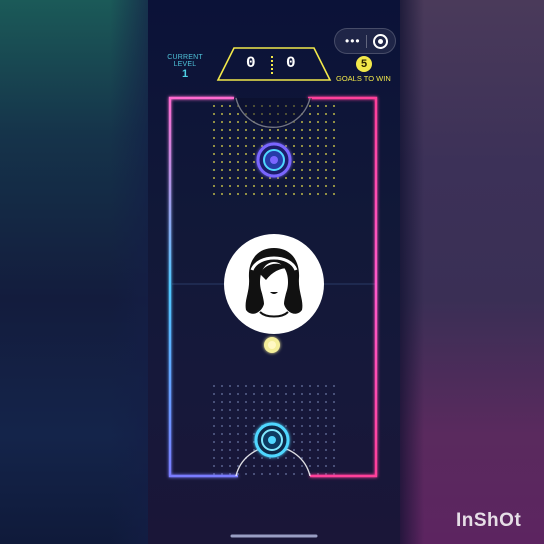 This screenshot has height=544, width=544. Describe the element at coordinates (251, 63) in the screenshot. I see `player-score: 0` at that location.